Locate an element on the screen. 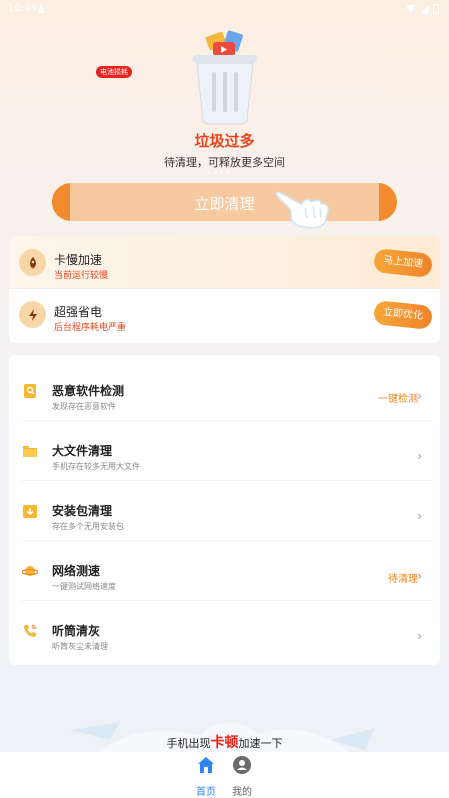  list-item: 安装包清理 存在多个无用安装包 › is located at coordinates (224, 511).